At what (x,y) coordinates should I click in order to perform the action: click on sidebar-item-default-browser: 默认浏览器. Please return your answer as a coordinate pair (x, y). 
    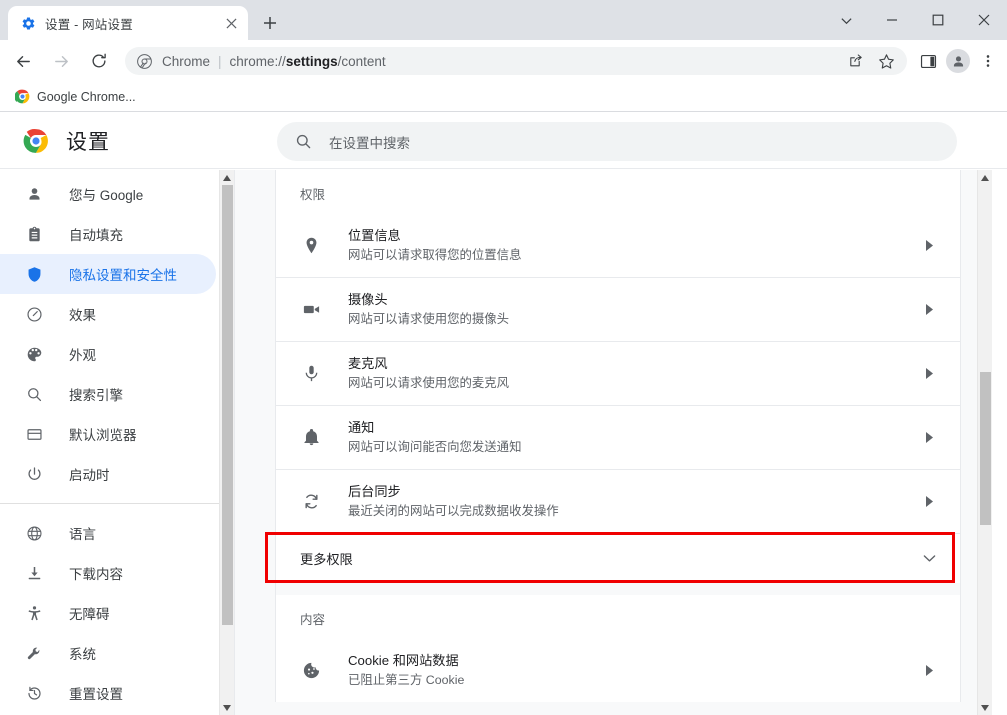
    Looking at the image, I should click on (108, 434).